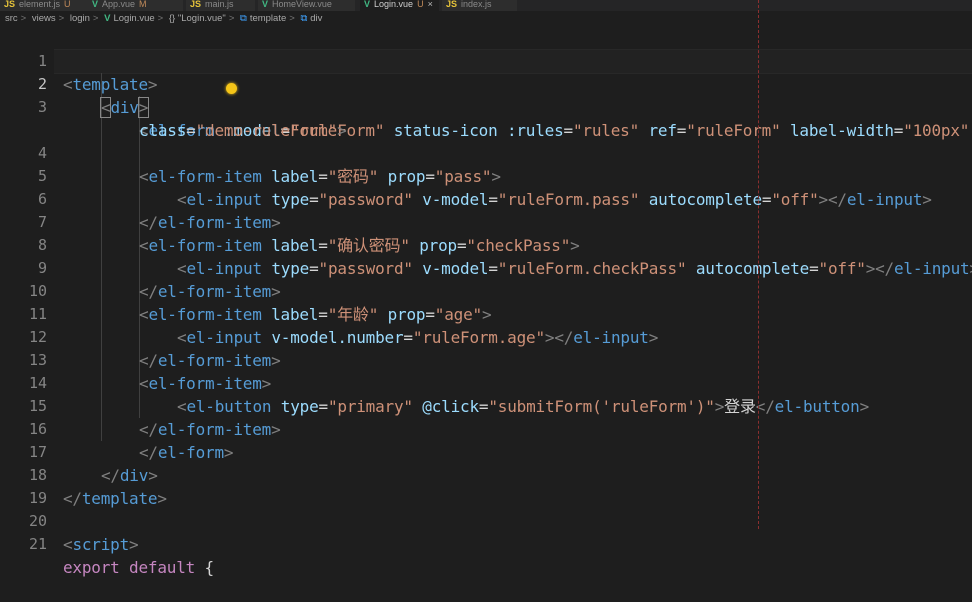 Image resolution: width=972 pixels, height=602 pixels. I want to click on tab-element-js: JS element.js U, so click(49, 5).